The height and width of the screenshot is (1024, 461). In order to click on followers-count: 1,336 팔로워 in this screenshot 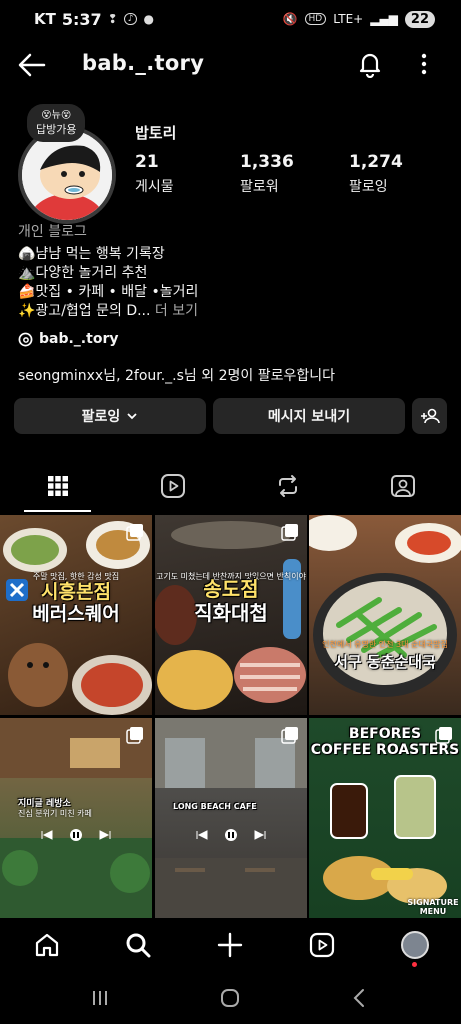, I will do `click(267, 174)`.